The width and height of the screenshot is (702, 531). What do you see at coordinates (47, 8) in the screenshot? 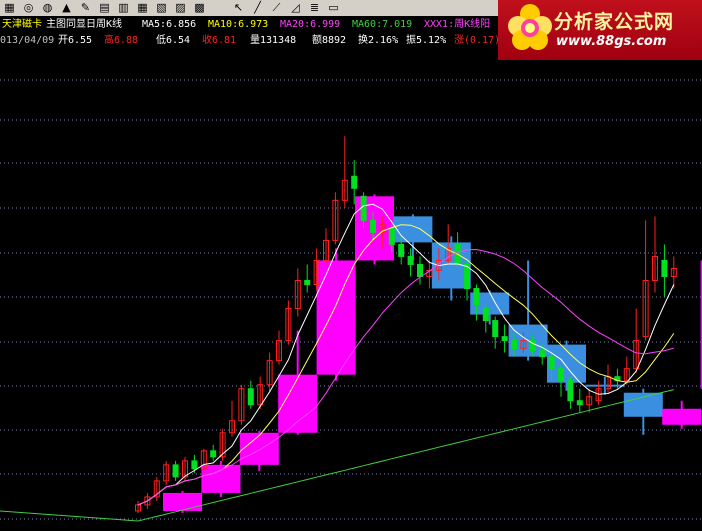
I see `palette-icon: ◍` at bounding box center [47, 8].